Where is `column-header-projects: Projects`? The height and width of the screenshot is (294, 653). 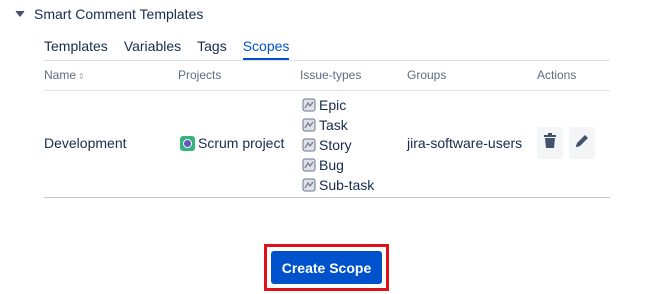 column-header-projects: Projects is located at coordinates (200, 75).